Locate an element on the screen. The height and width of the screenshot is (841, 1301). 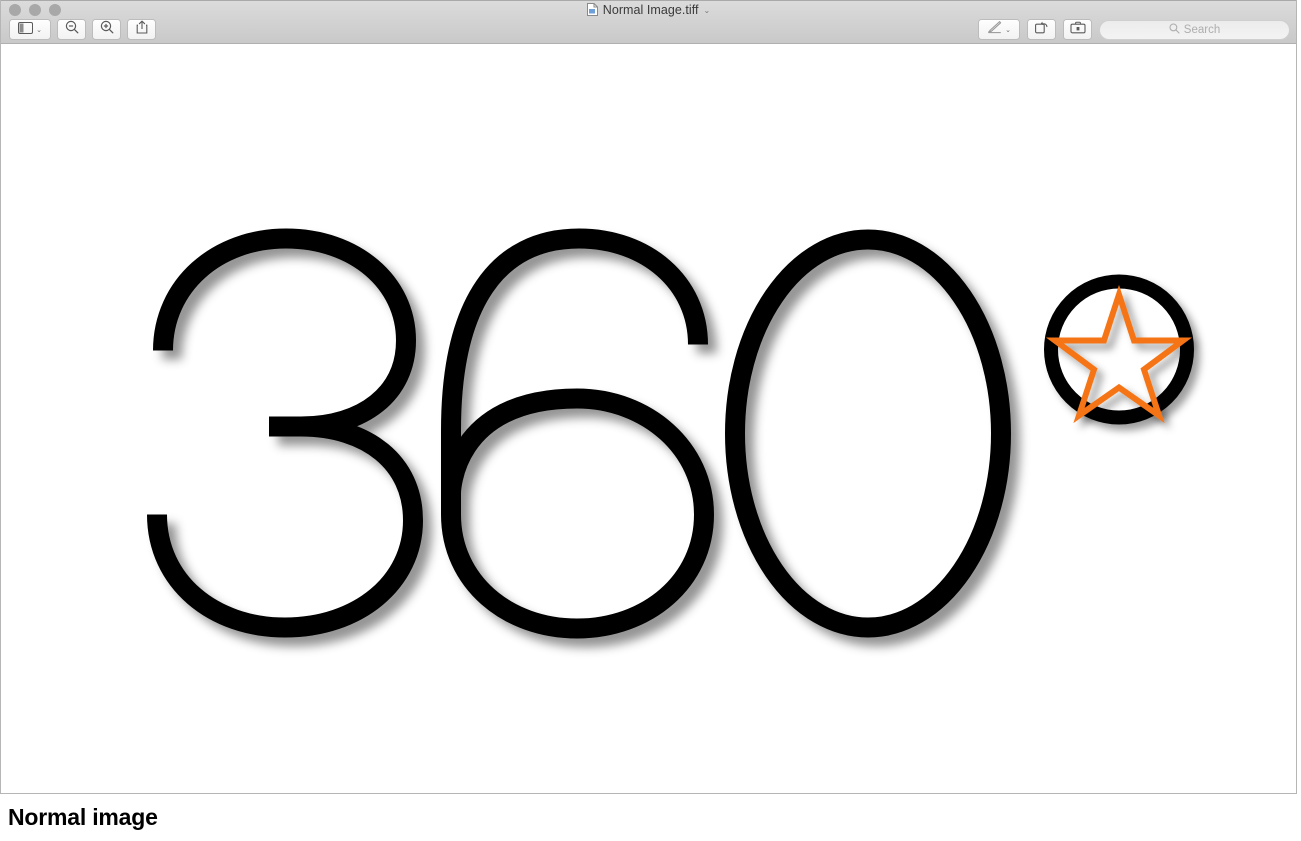
sidebar-toggle-button: ⌄ is located at coordinates (30, 29).